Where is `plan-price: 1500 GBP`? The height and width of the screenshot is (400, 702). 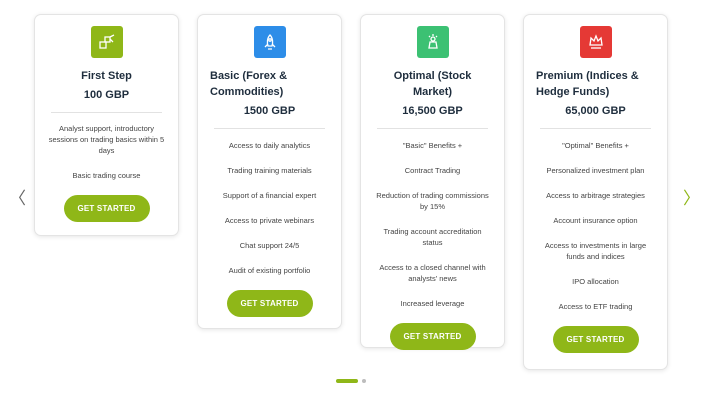
plan-price: 1500 GBP is located at coordinates (269, 111).